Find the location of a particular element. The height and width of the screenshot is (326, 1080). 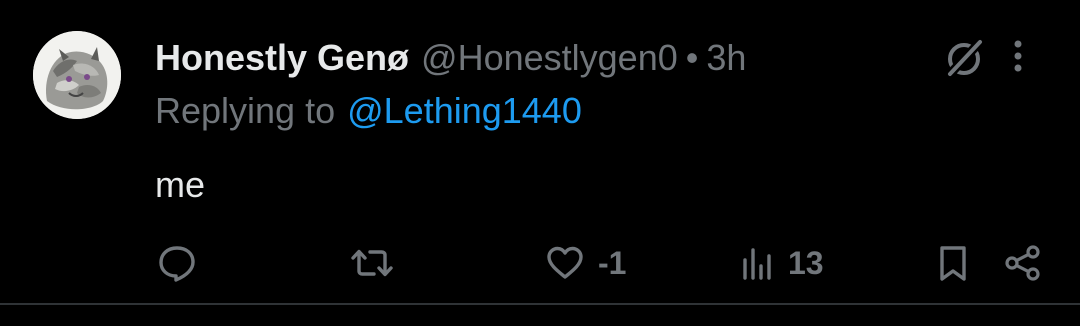

replying-to-line: Replying to @Lething1440 is located at coordinates (368, 111).